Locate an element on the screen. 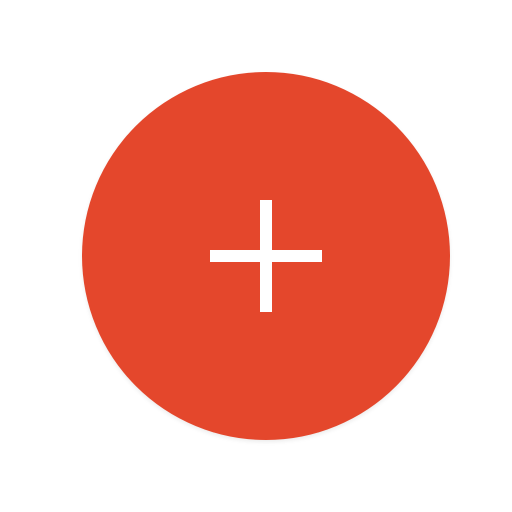 The height and width of the screenshot is (512, 512). plus-icon is located at coordinates (266, 256).